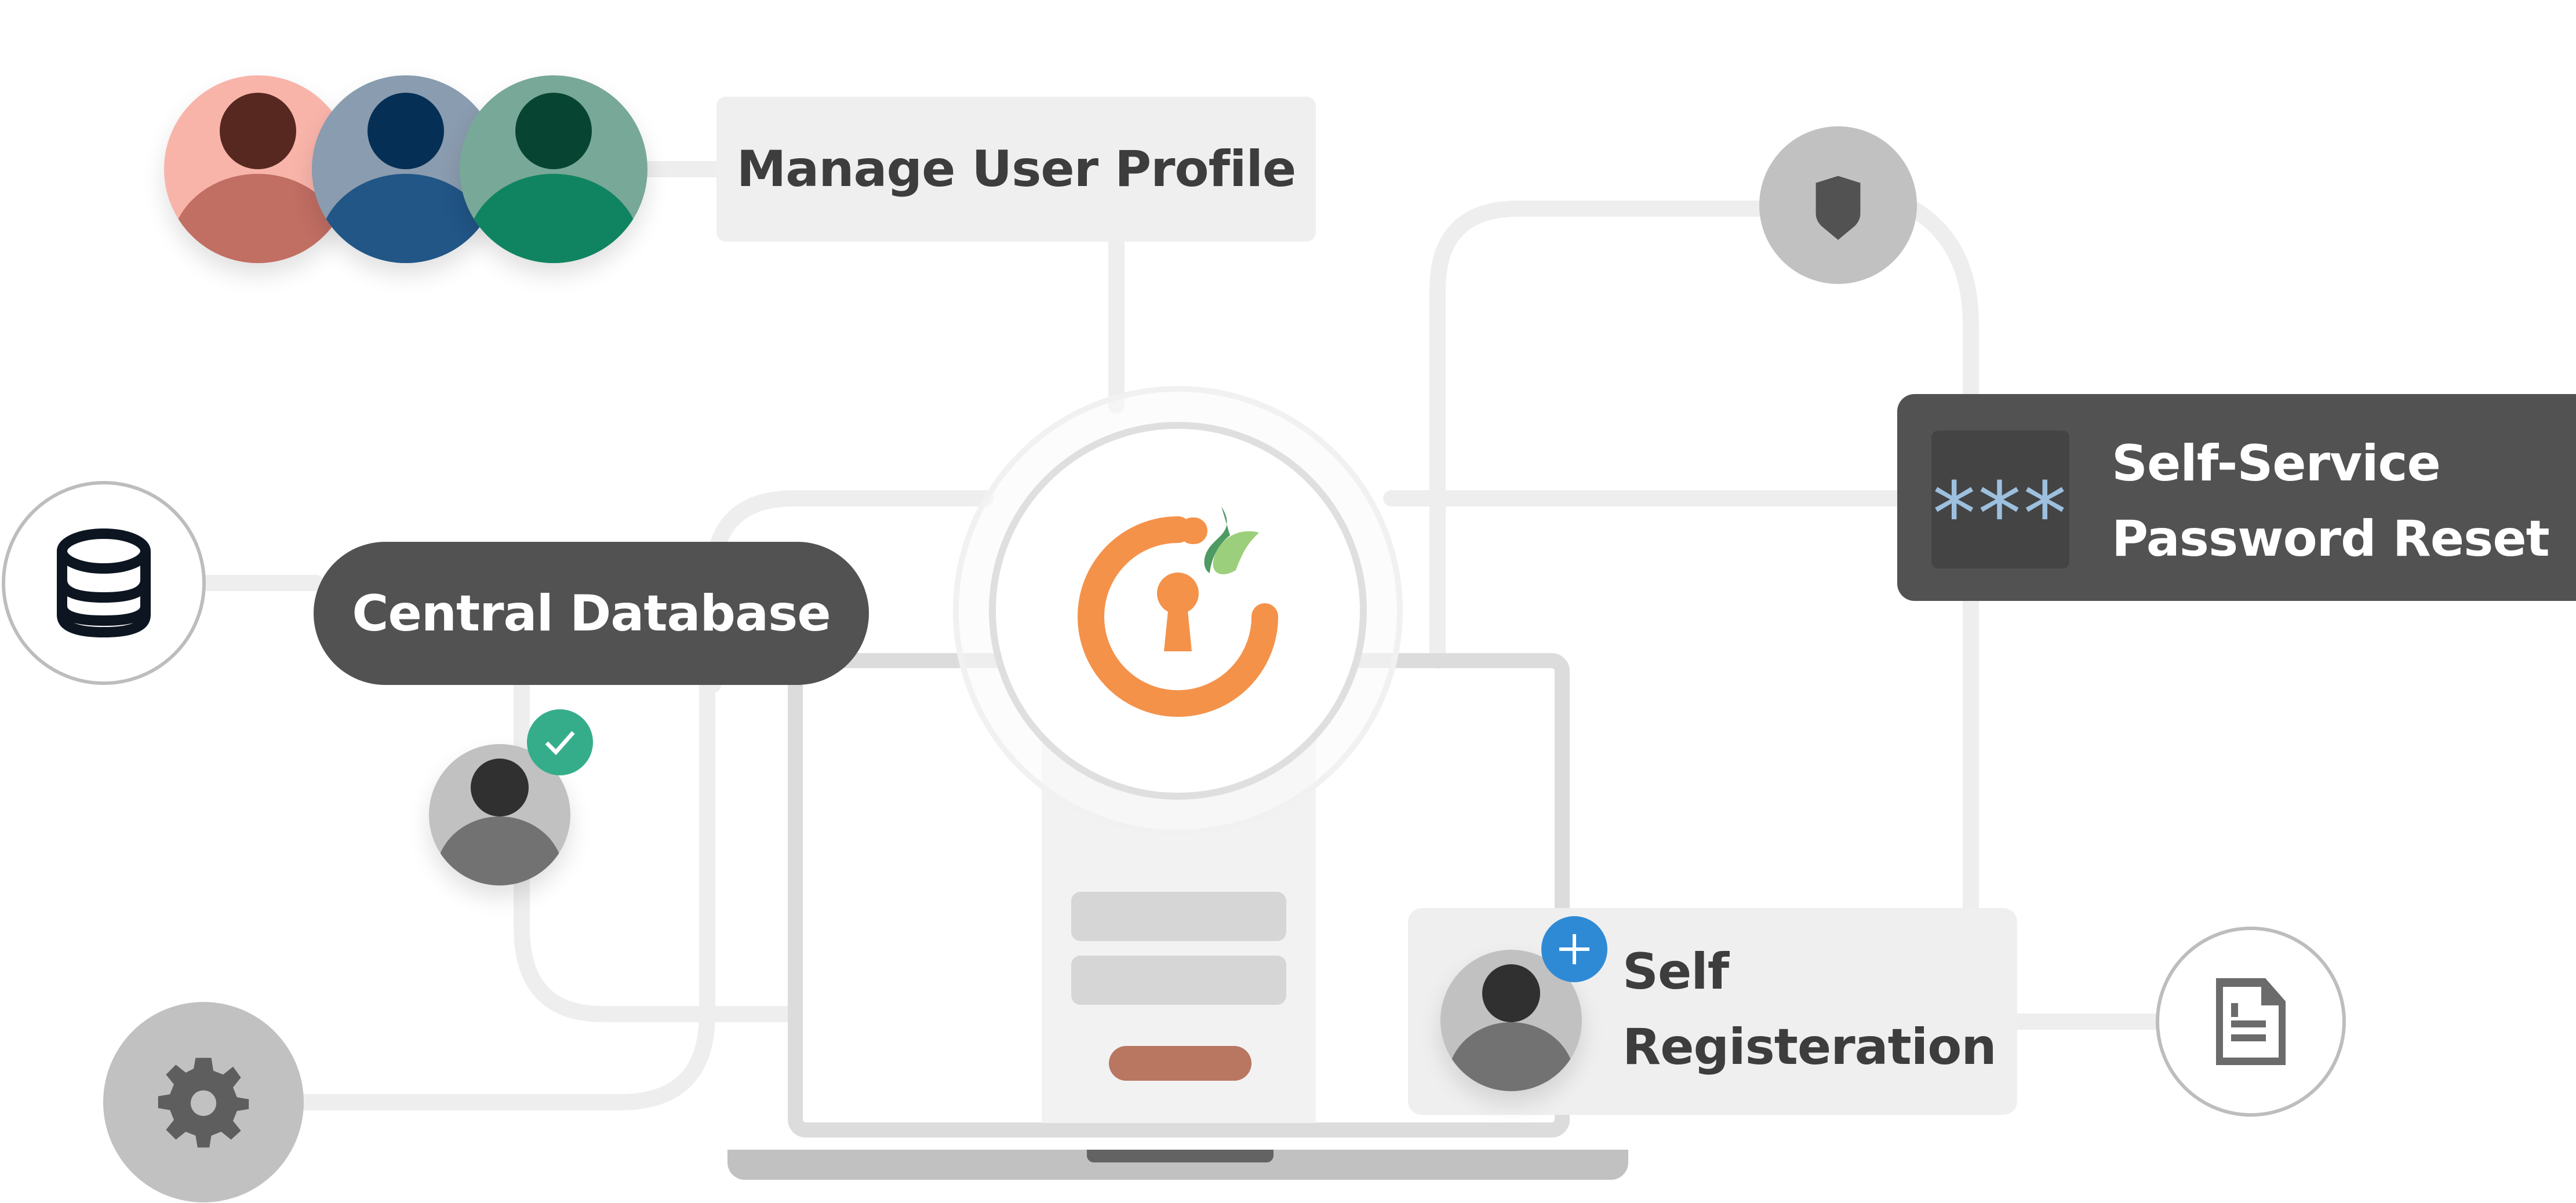 The image size is (2576, 1203). I want to click on shield-icon, so click(1838, 208).